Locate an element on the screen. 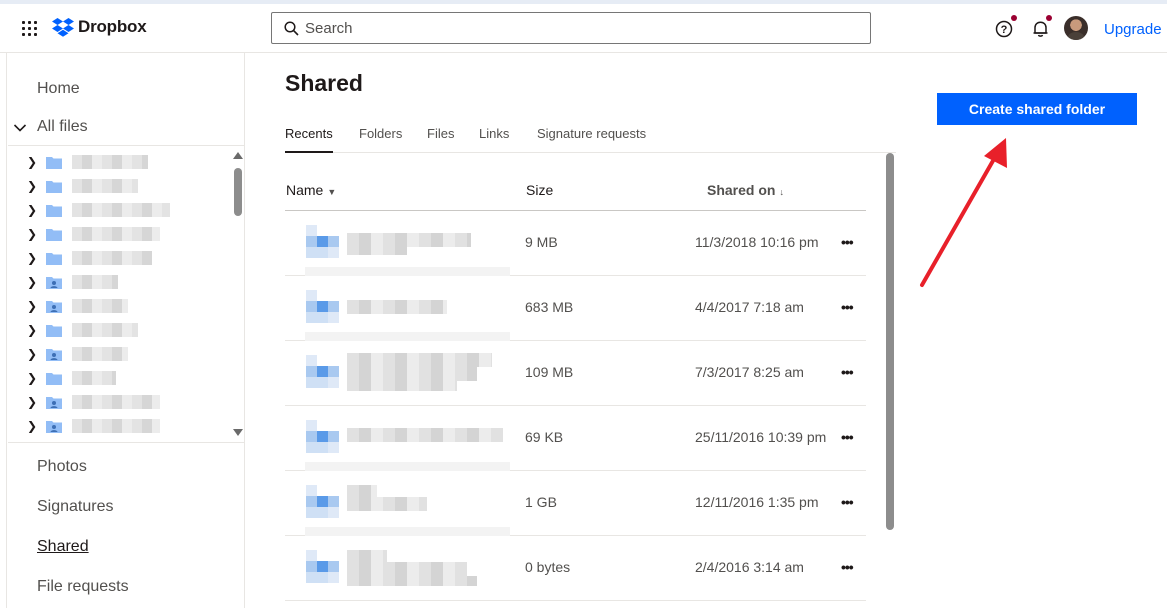 This screenshot has height=608, width=1167. column-header-name: Name ▼ is located at coordinates (311, 190).